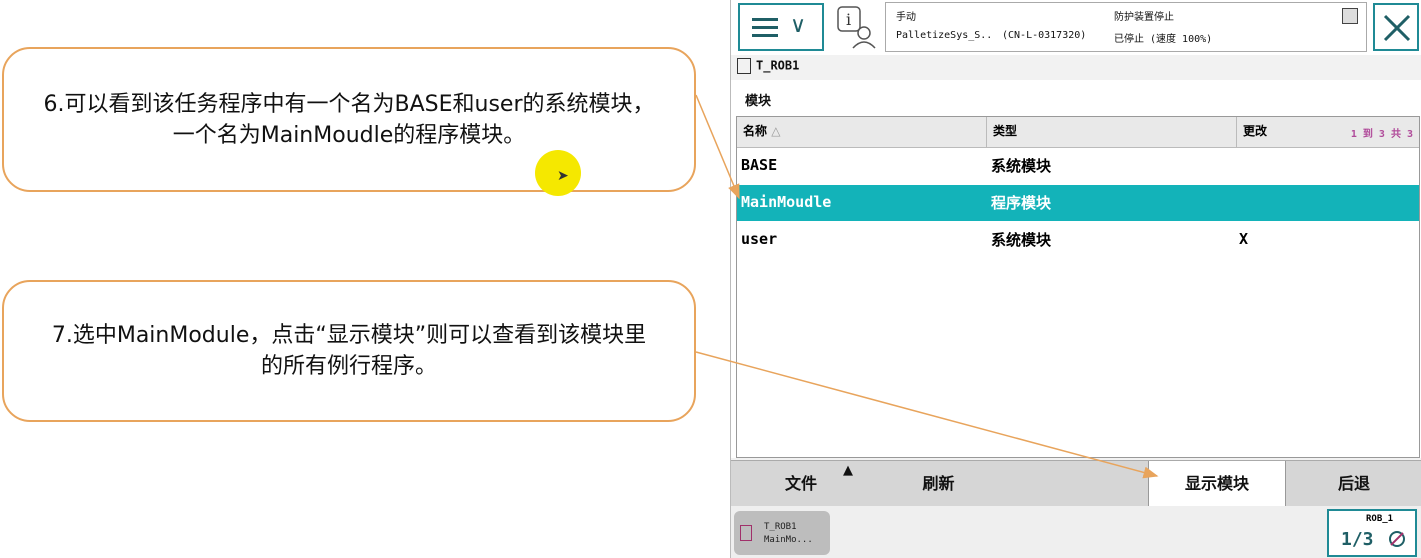  I want to click on callout-step-6-line-2: 一个名为MainMoudle的程序模块。, so click(349, 135).